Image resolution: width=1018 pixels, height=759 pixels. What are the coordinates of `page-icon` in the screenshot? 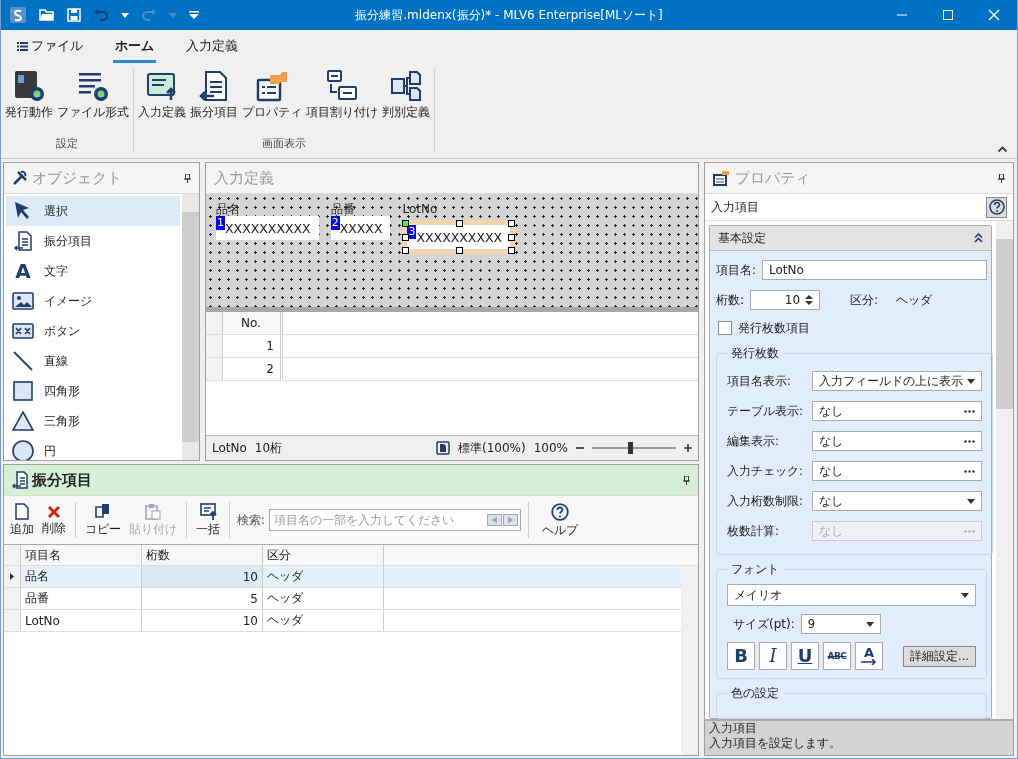 It's located at (443, 448).